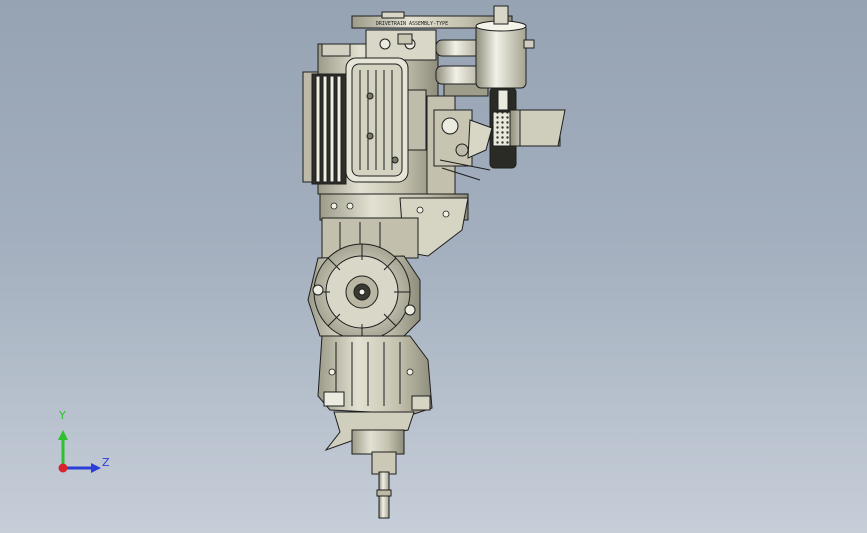  What do you see at coordinates (83, 445) in the screenshot?
I see `coordinate-triad: Y Z` at bounding box center [83, 445].